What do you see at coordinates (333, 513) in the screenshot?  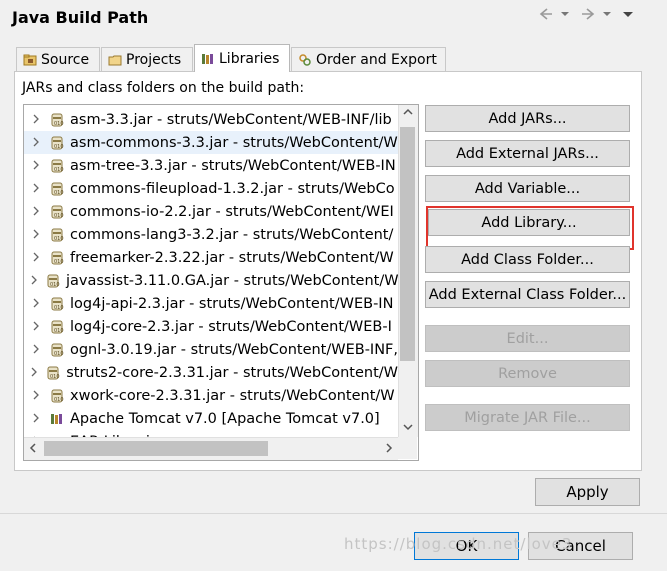 I see `divider` at bounding box center [333, 513].